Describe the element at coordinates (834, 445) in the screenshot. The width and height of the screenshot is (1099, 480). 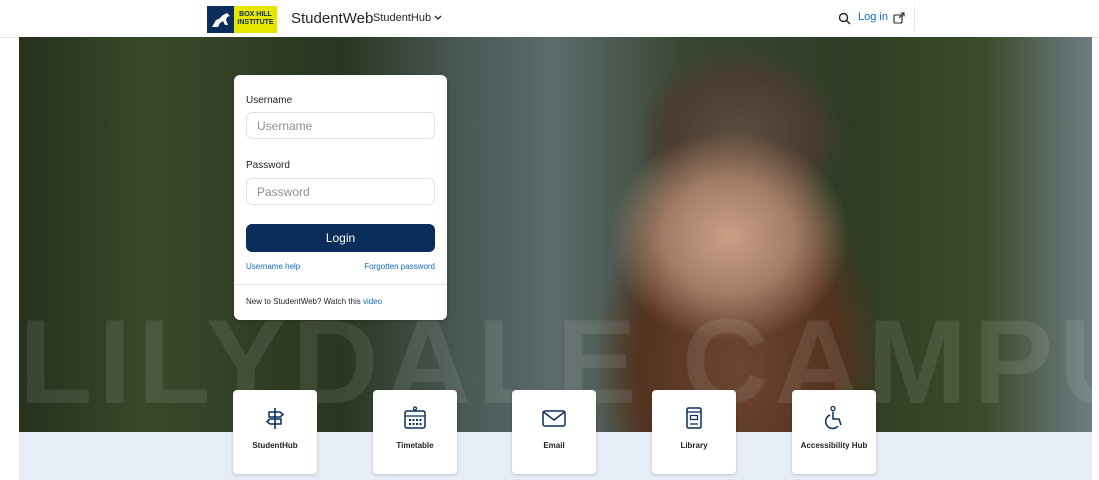
I see `tile-label: Accessibility Hub` at that location.